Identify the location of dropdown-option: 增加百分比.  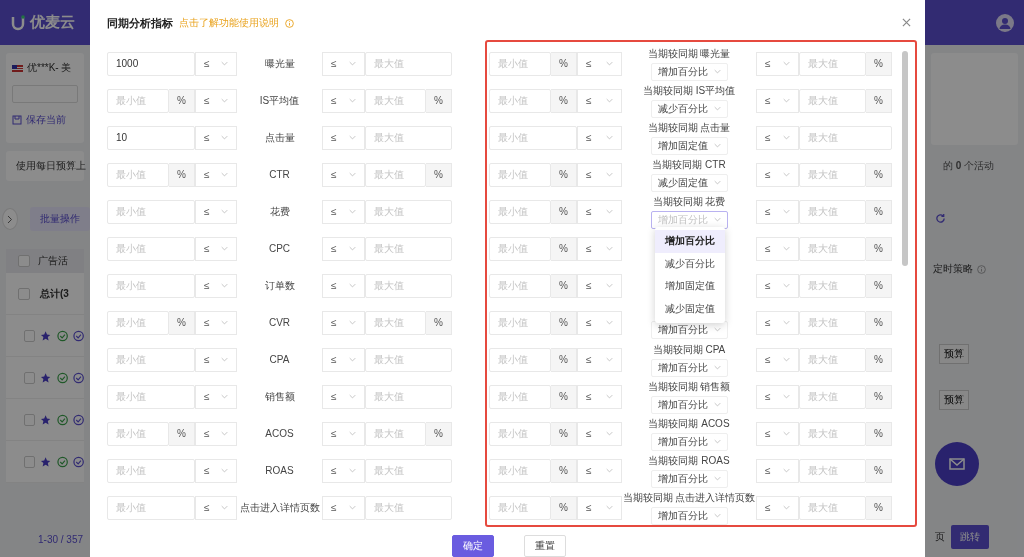
(690, 241).